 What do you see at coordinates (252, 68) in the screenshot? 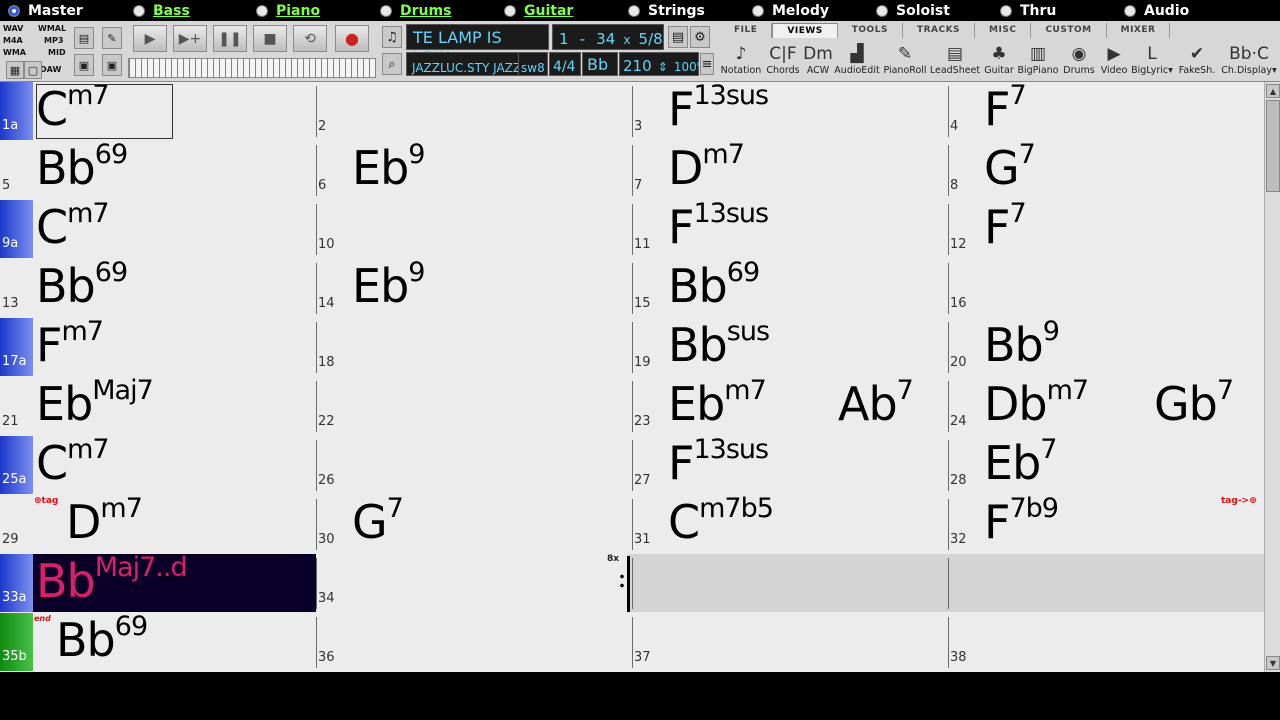
I see `song-position-timeline` at bounding box center [252, 68].